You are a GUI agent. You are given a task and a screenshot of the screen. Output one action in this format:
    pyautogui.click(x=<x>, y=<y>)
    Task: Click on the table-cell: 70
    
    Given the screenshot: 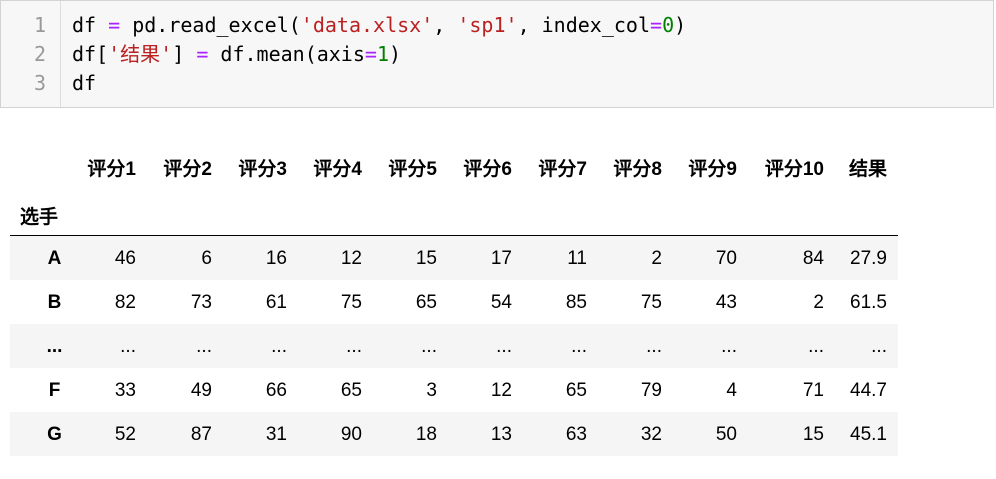 What is the action you would take?
    pyautogui.click(x=726, y=258)
    